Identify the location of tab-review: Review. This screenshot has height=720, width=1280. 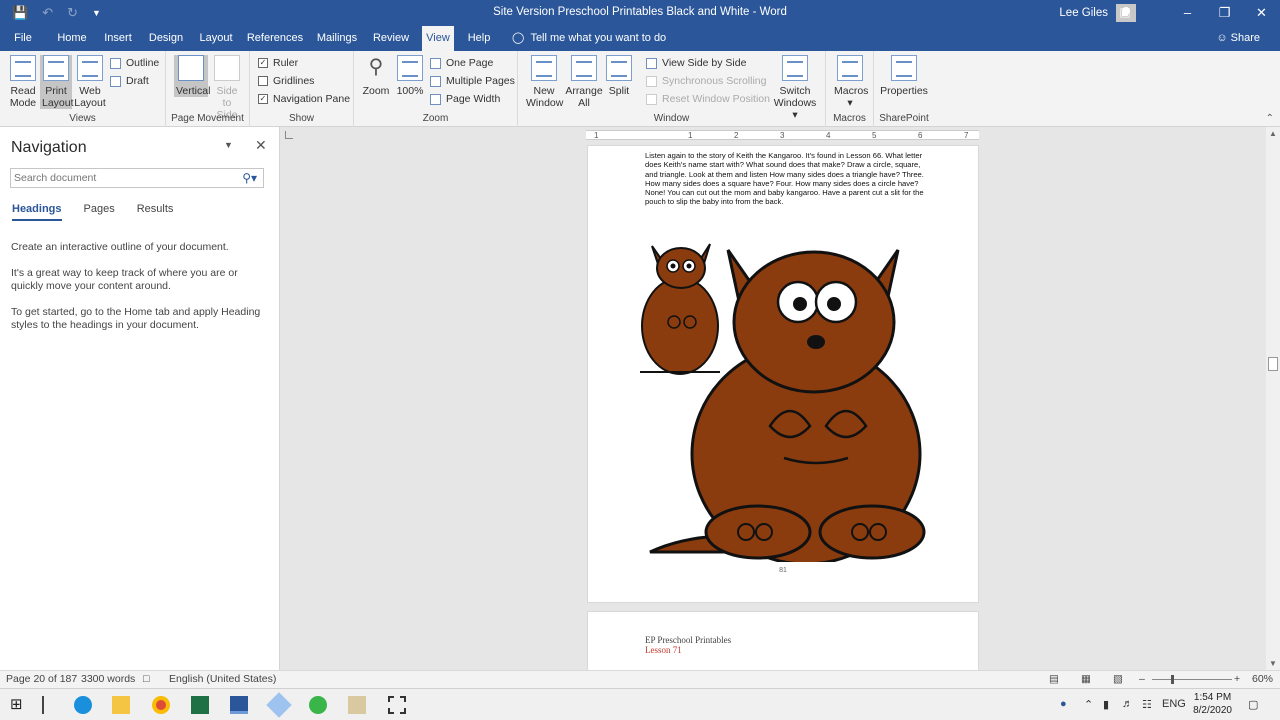
(391, 38).